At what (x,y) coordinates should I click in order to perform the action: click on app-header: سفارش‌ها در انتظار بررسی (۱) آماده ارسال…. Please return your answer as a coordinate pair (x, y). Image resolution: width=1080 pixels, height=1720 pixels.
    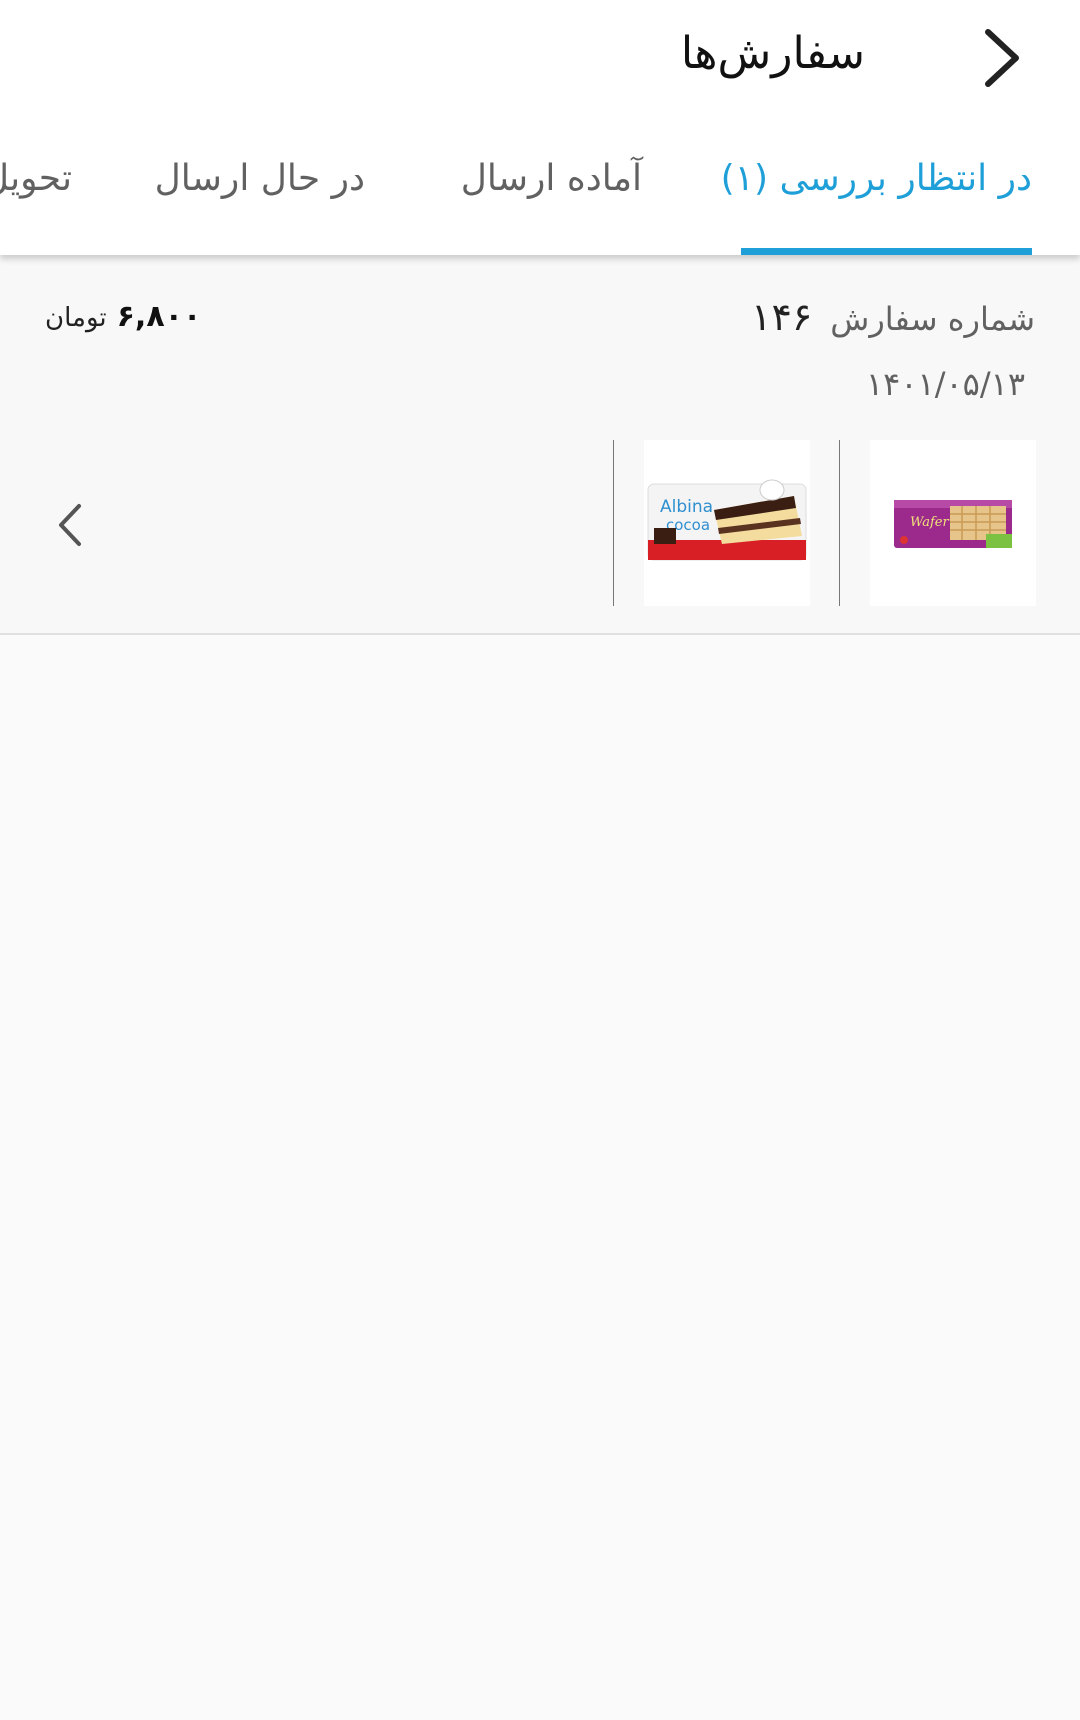
    Looking at the image, I should click on (540, 127).